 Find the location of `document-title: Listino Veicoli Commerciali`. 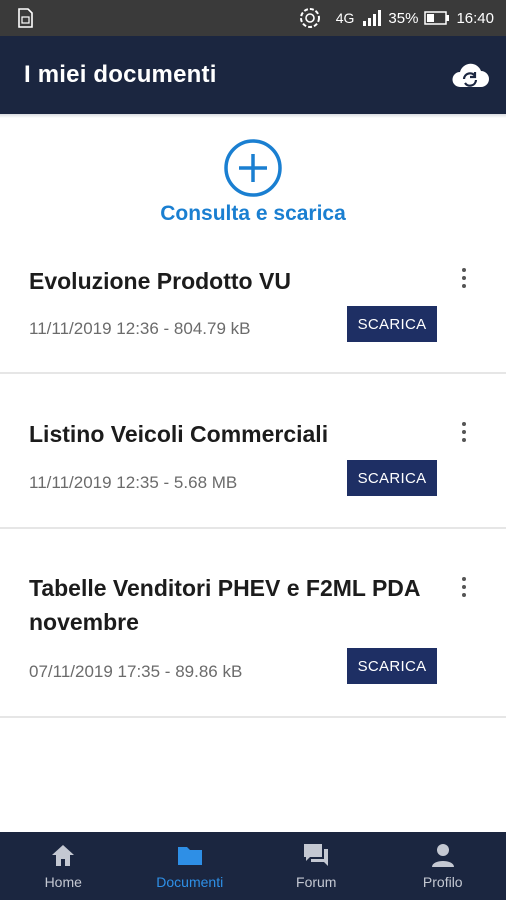

document-title: Listino Veicoli Commerciali is located at coordinates (179, 434).